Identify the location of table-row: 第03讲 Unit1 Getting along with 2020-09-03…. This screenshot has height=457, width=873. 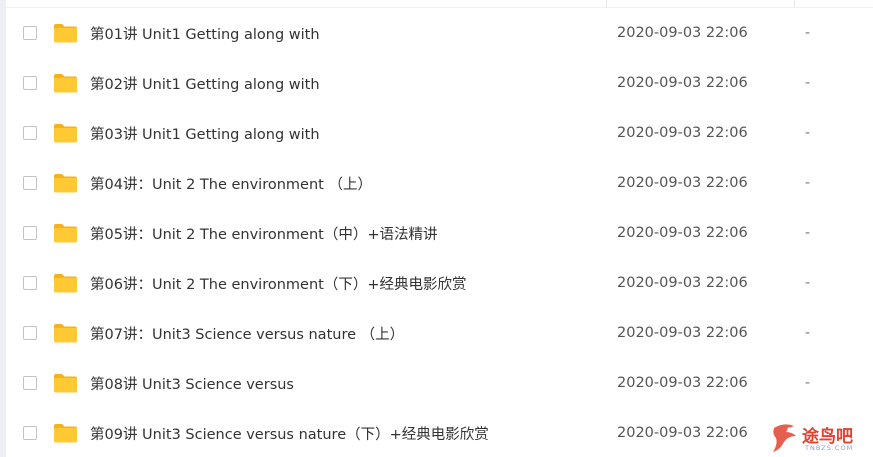
(439, 133).